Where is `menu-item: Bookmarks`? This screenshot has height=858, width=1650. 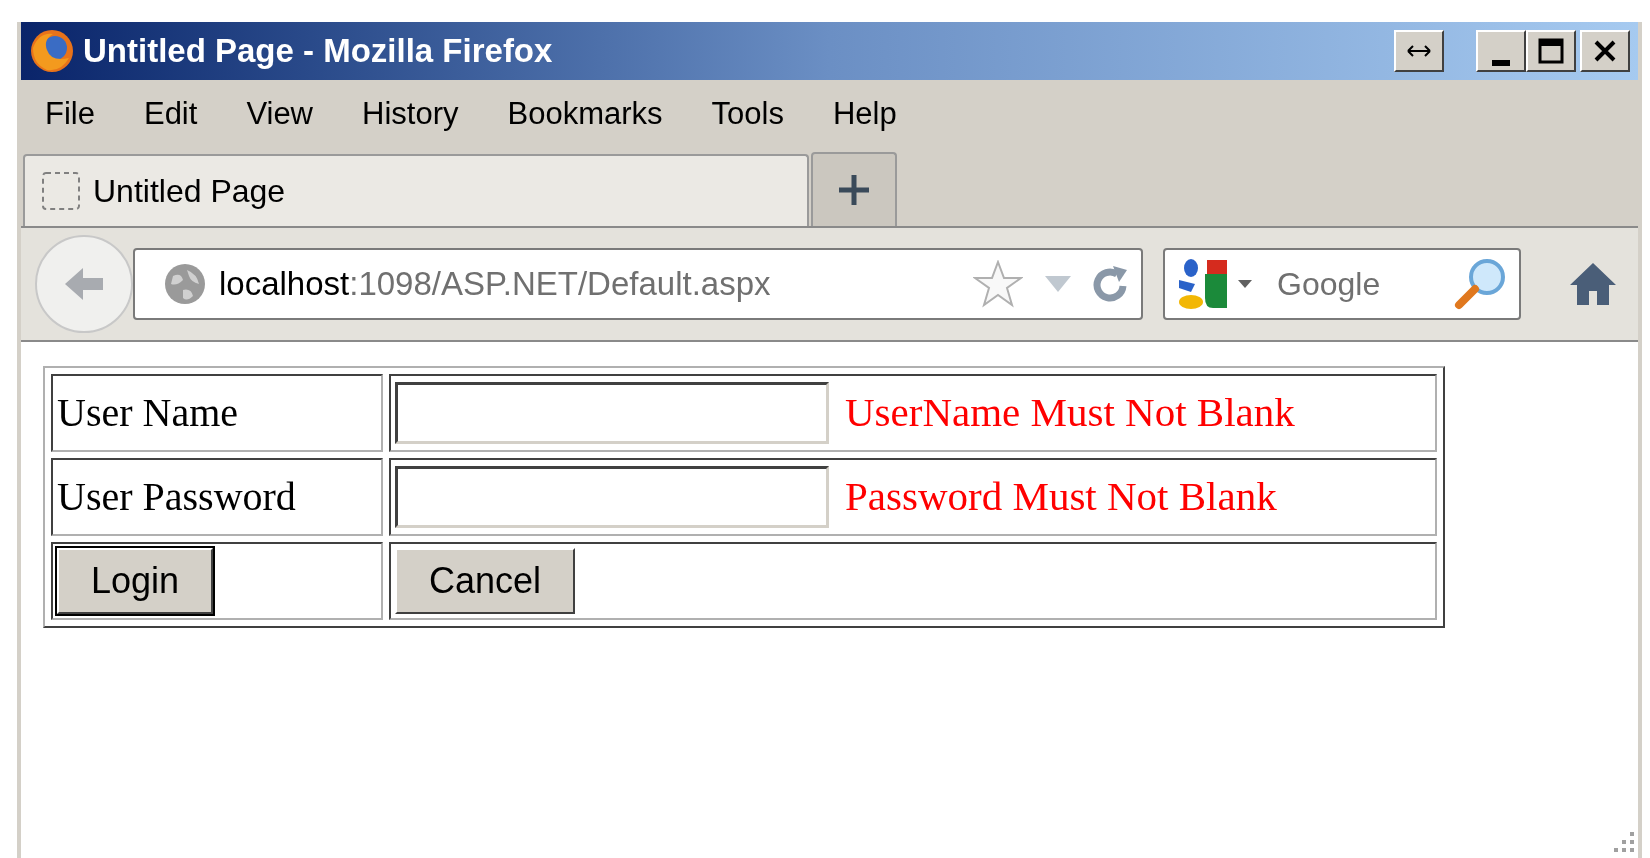 menu-item: Bookmarks is located at coordinates (585, 114).